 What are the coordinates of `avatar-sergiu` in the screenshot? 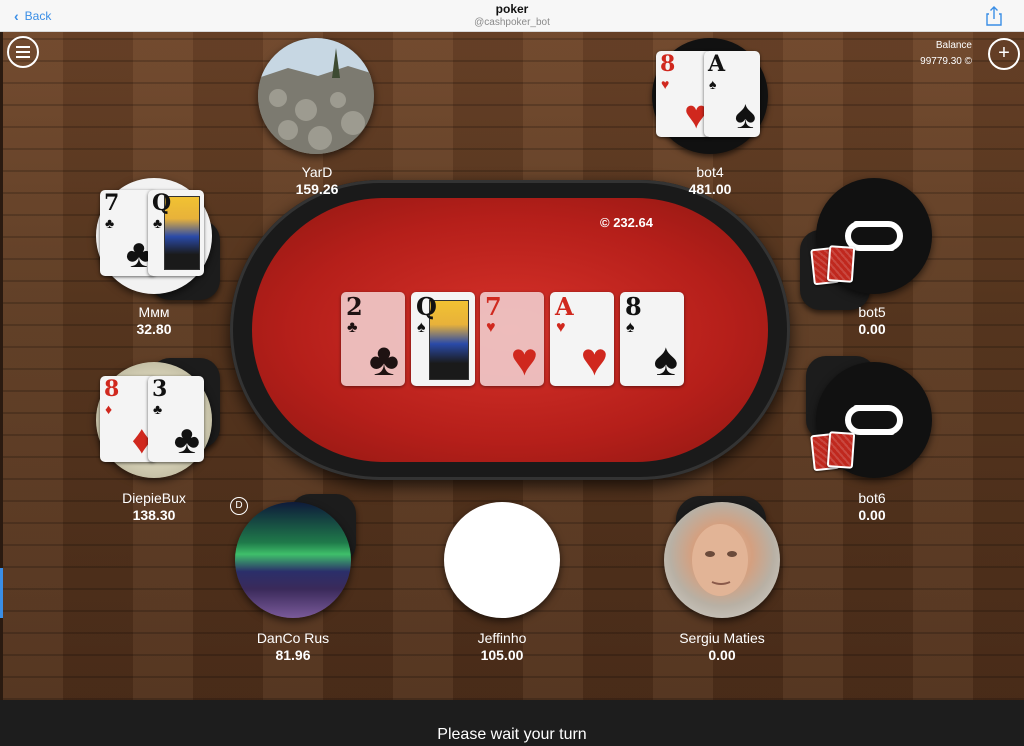 It's located at (722, 560).